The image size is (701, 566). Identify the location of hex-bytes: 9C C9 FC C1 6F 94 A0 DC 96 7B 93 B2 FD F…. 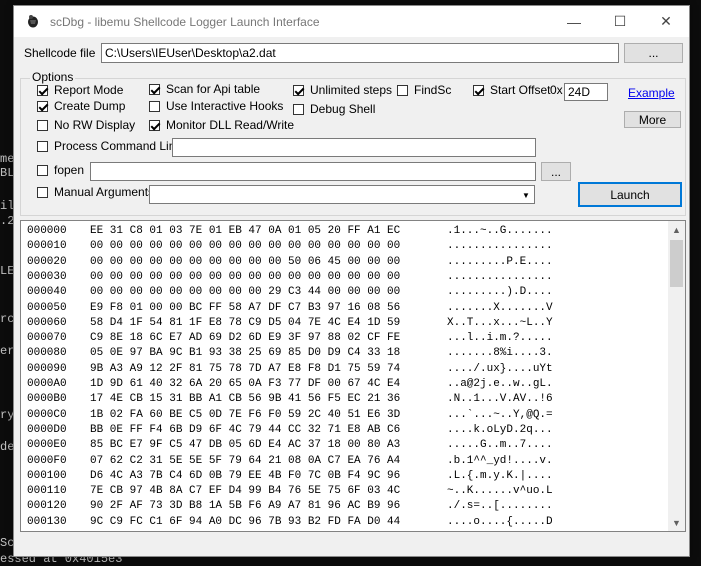
(245, 521).